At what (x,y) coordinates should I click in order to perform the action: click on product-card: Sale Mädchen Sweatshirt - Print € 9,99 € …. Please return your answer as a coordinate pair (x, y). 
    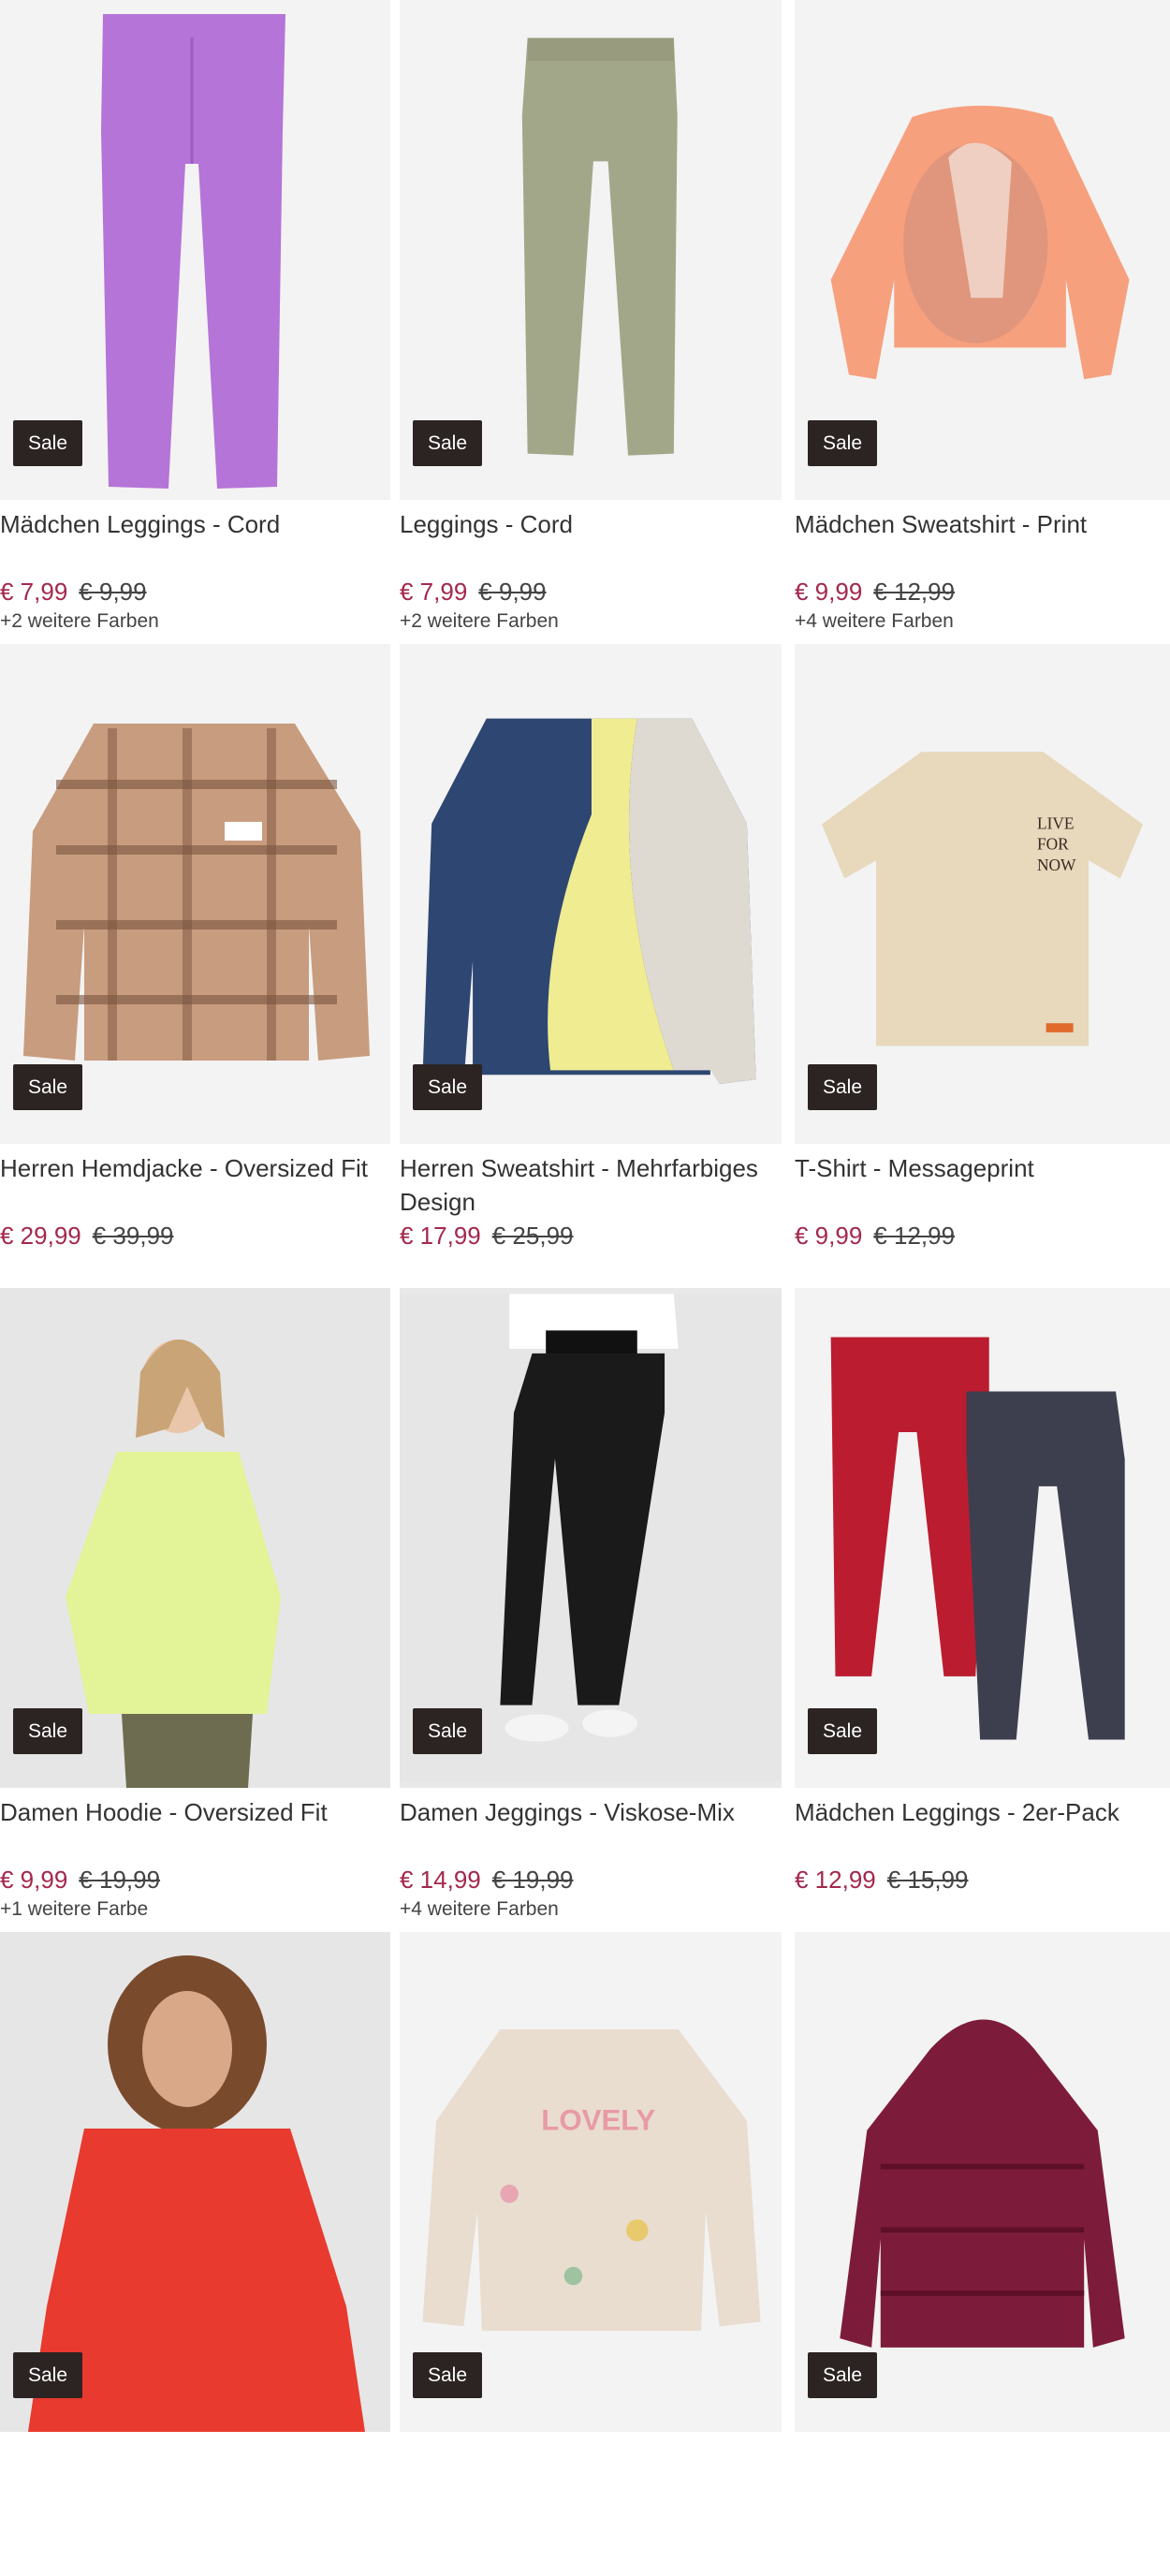
    Looking at the image, I should click on (982, 322).